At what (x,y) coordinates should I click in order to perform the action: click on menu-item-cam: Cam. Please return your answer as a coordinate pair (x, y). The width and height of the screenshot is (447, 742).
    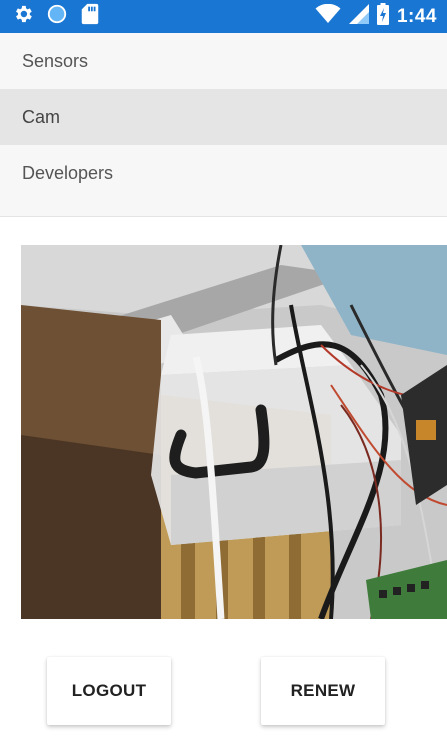
    Looking at the image, I should click on (223, 117).